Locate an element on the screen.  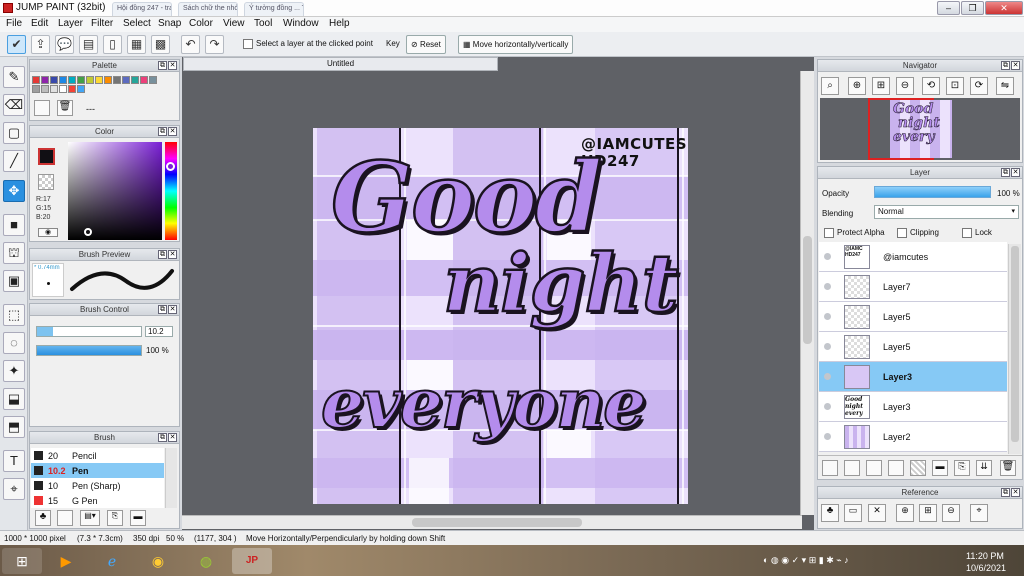
check-icon: ✔ is located at coordinates (16, 44).